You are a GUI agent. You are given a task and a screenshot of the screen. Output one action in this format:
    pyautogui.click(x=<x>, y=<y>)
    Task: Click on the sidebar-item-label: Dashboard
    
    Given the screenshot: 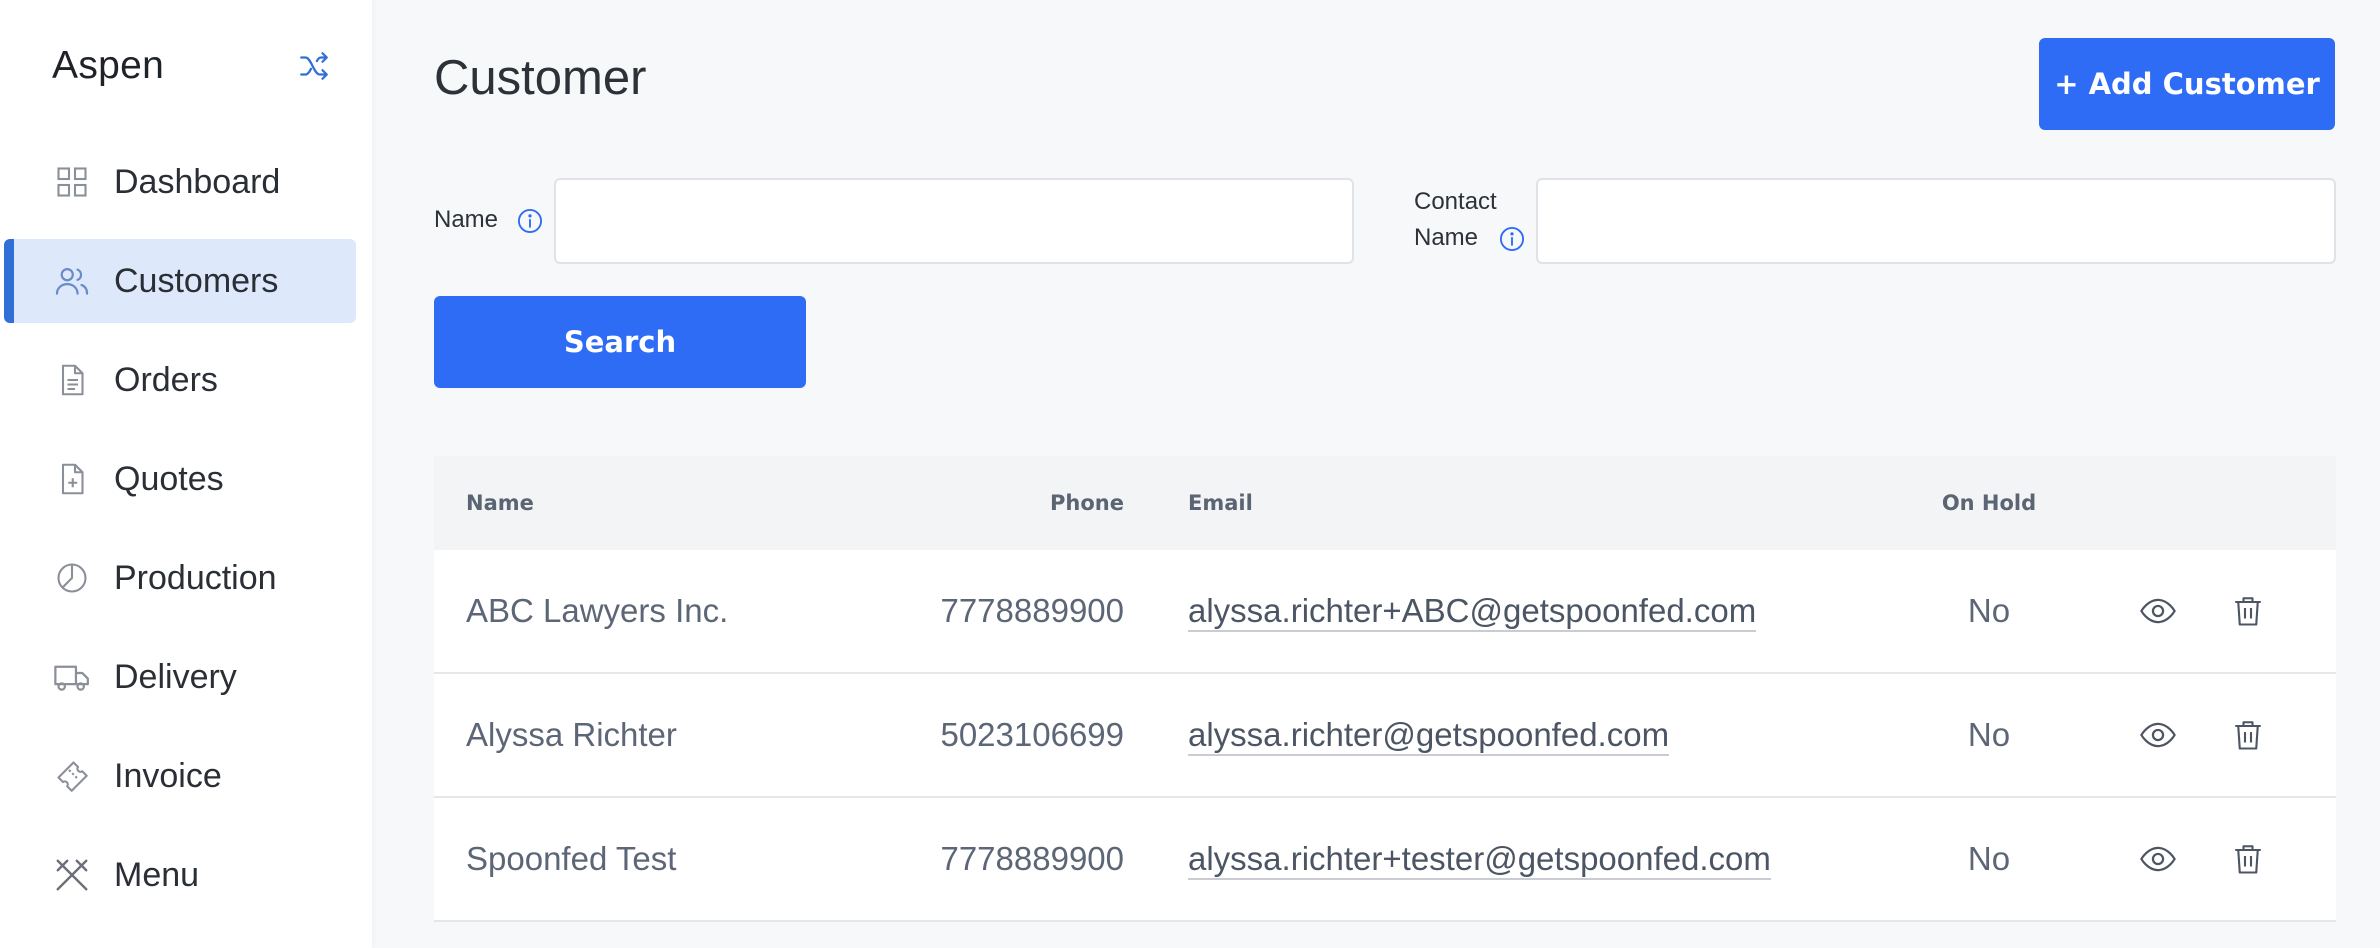 What is the action you would take?
    pyautogui.click(x=197, y=181)
    